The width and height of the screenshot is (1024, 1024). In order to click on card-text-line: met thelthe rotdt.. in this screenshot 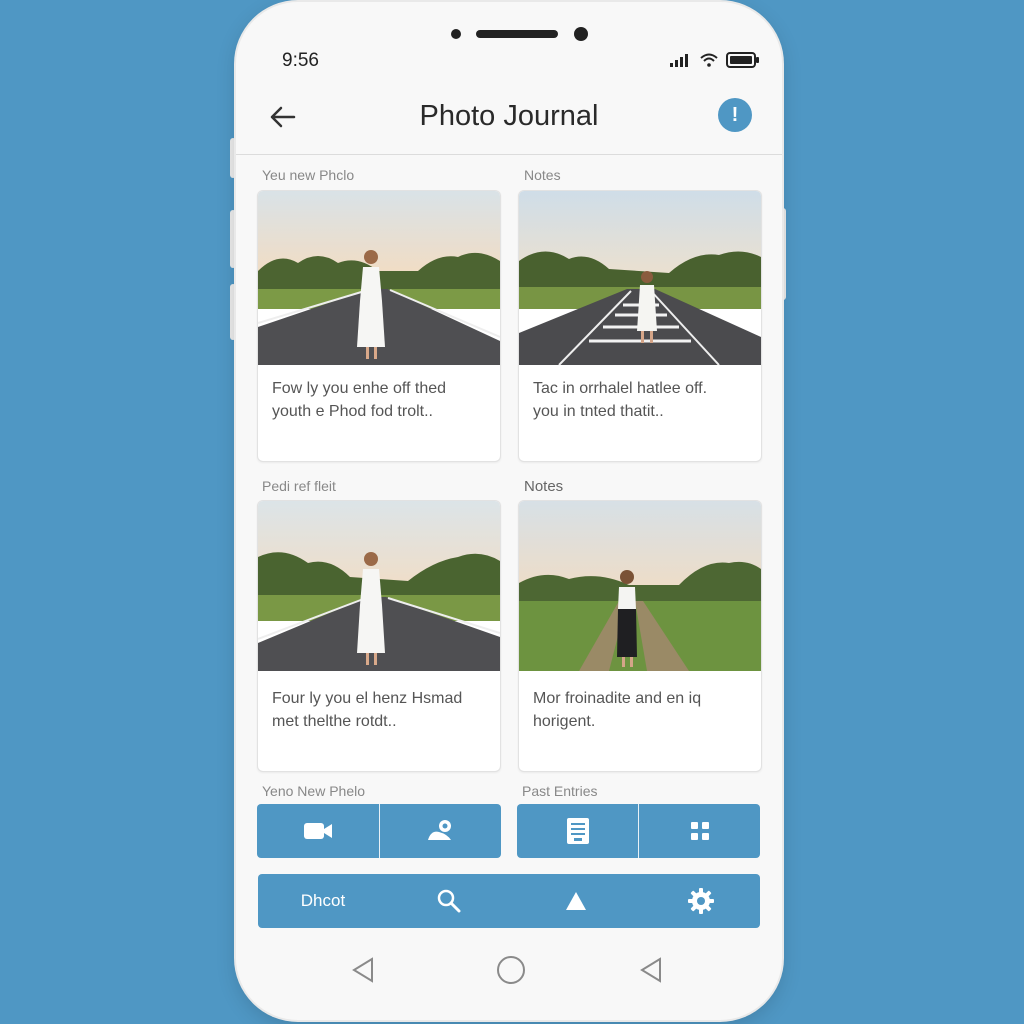, I will do `click(334, 721)`.